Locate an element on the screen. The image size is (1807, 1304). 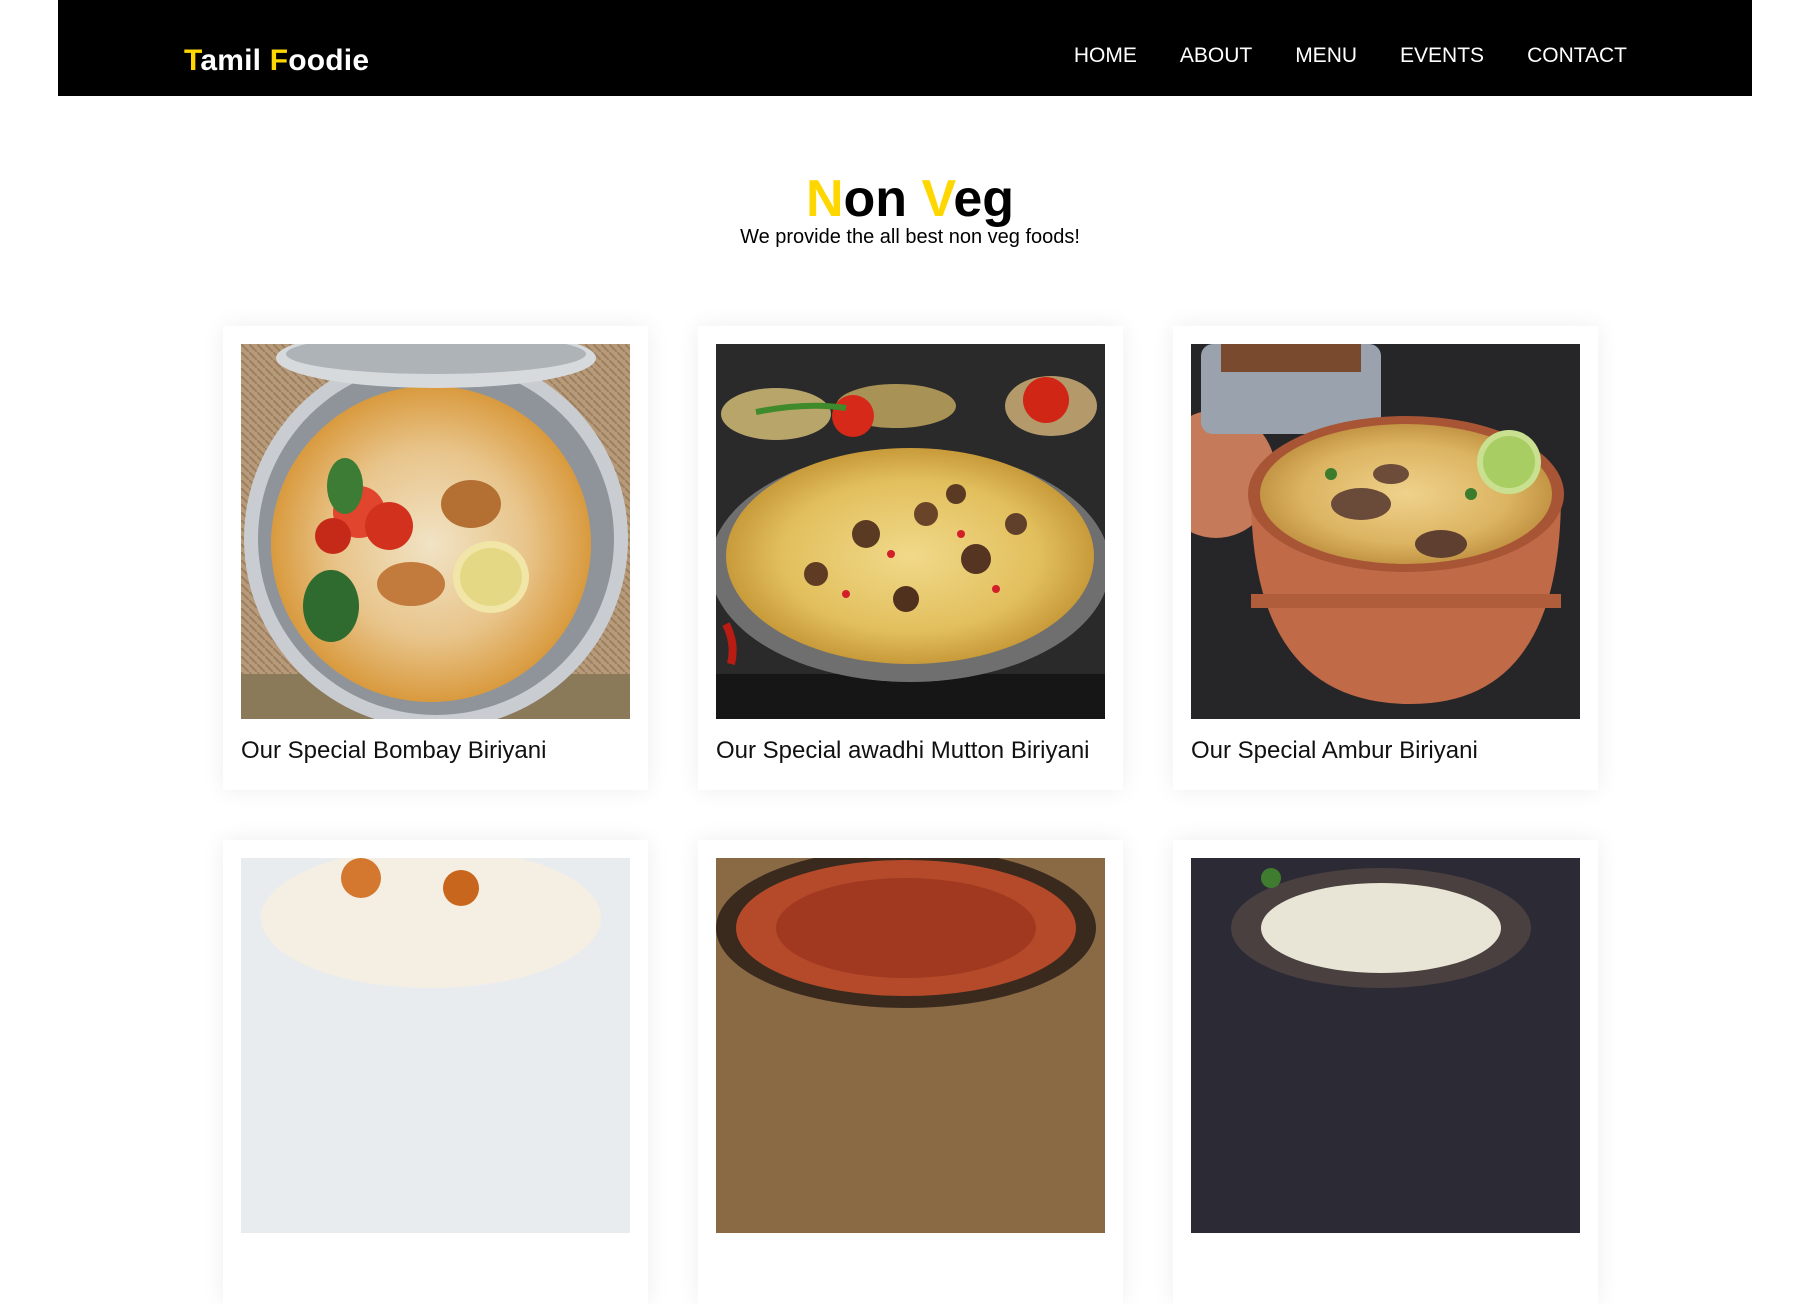
food-card-title: Our Special awadhi Mutton Biriyani is located at coordinates (903, 750).